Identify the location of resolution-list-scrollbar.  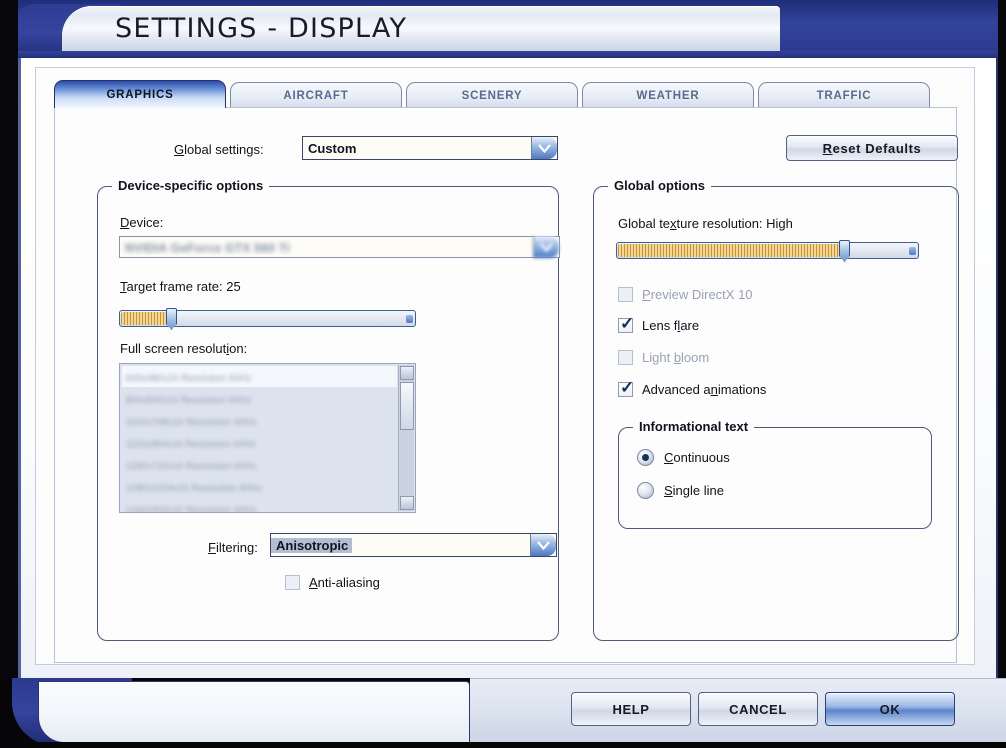
(406, 438).